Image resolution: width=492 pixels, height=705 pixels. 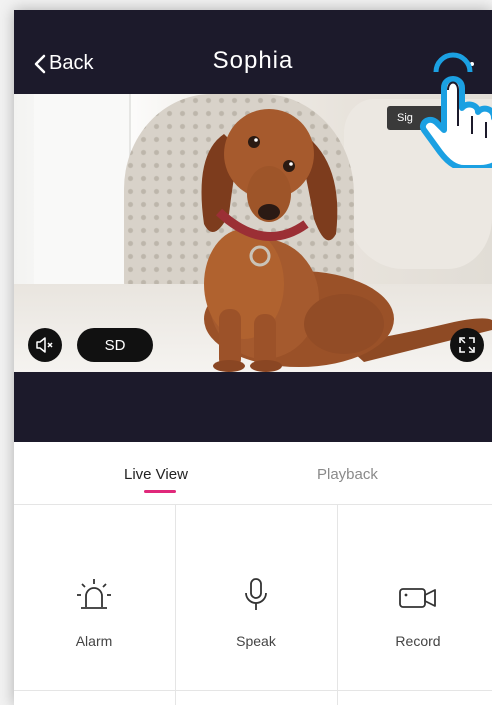 I want to click on pointing-hand-icon, so click(x=456, y=110).